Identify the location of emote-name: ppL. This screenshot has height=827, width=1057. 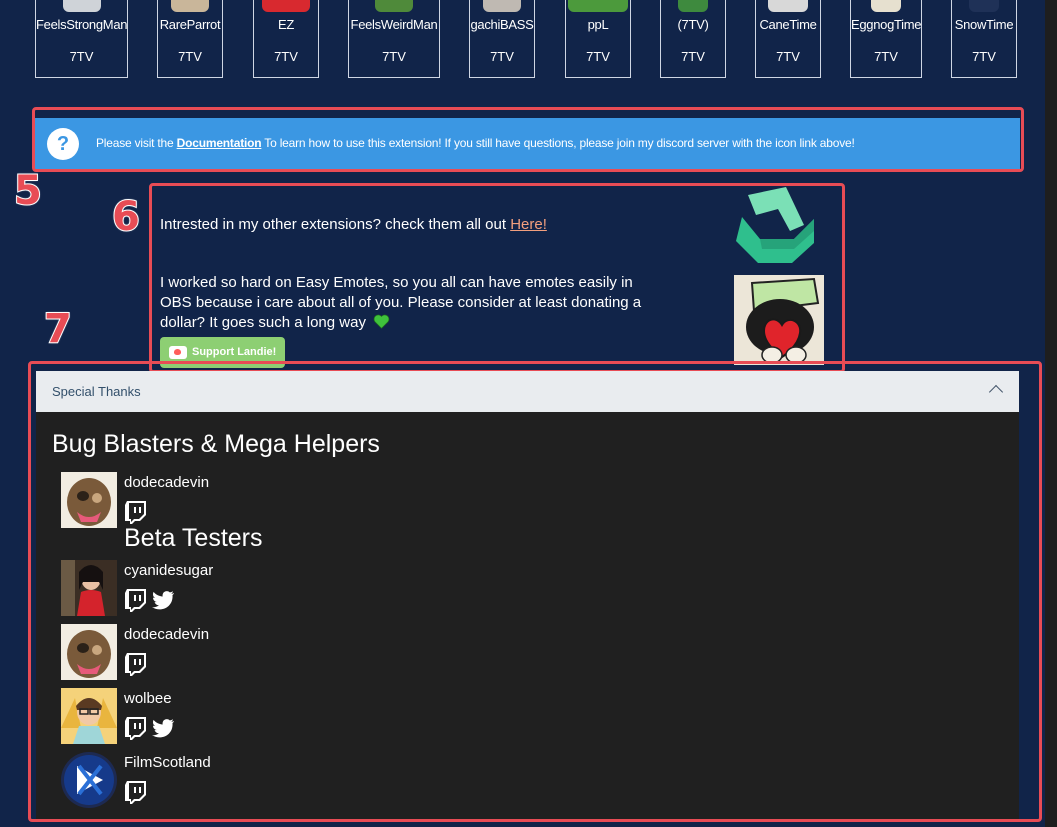
(598, 24).